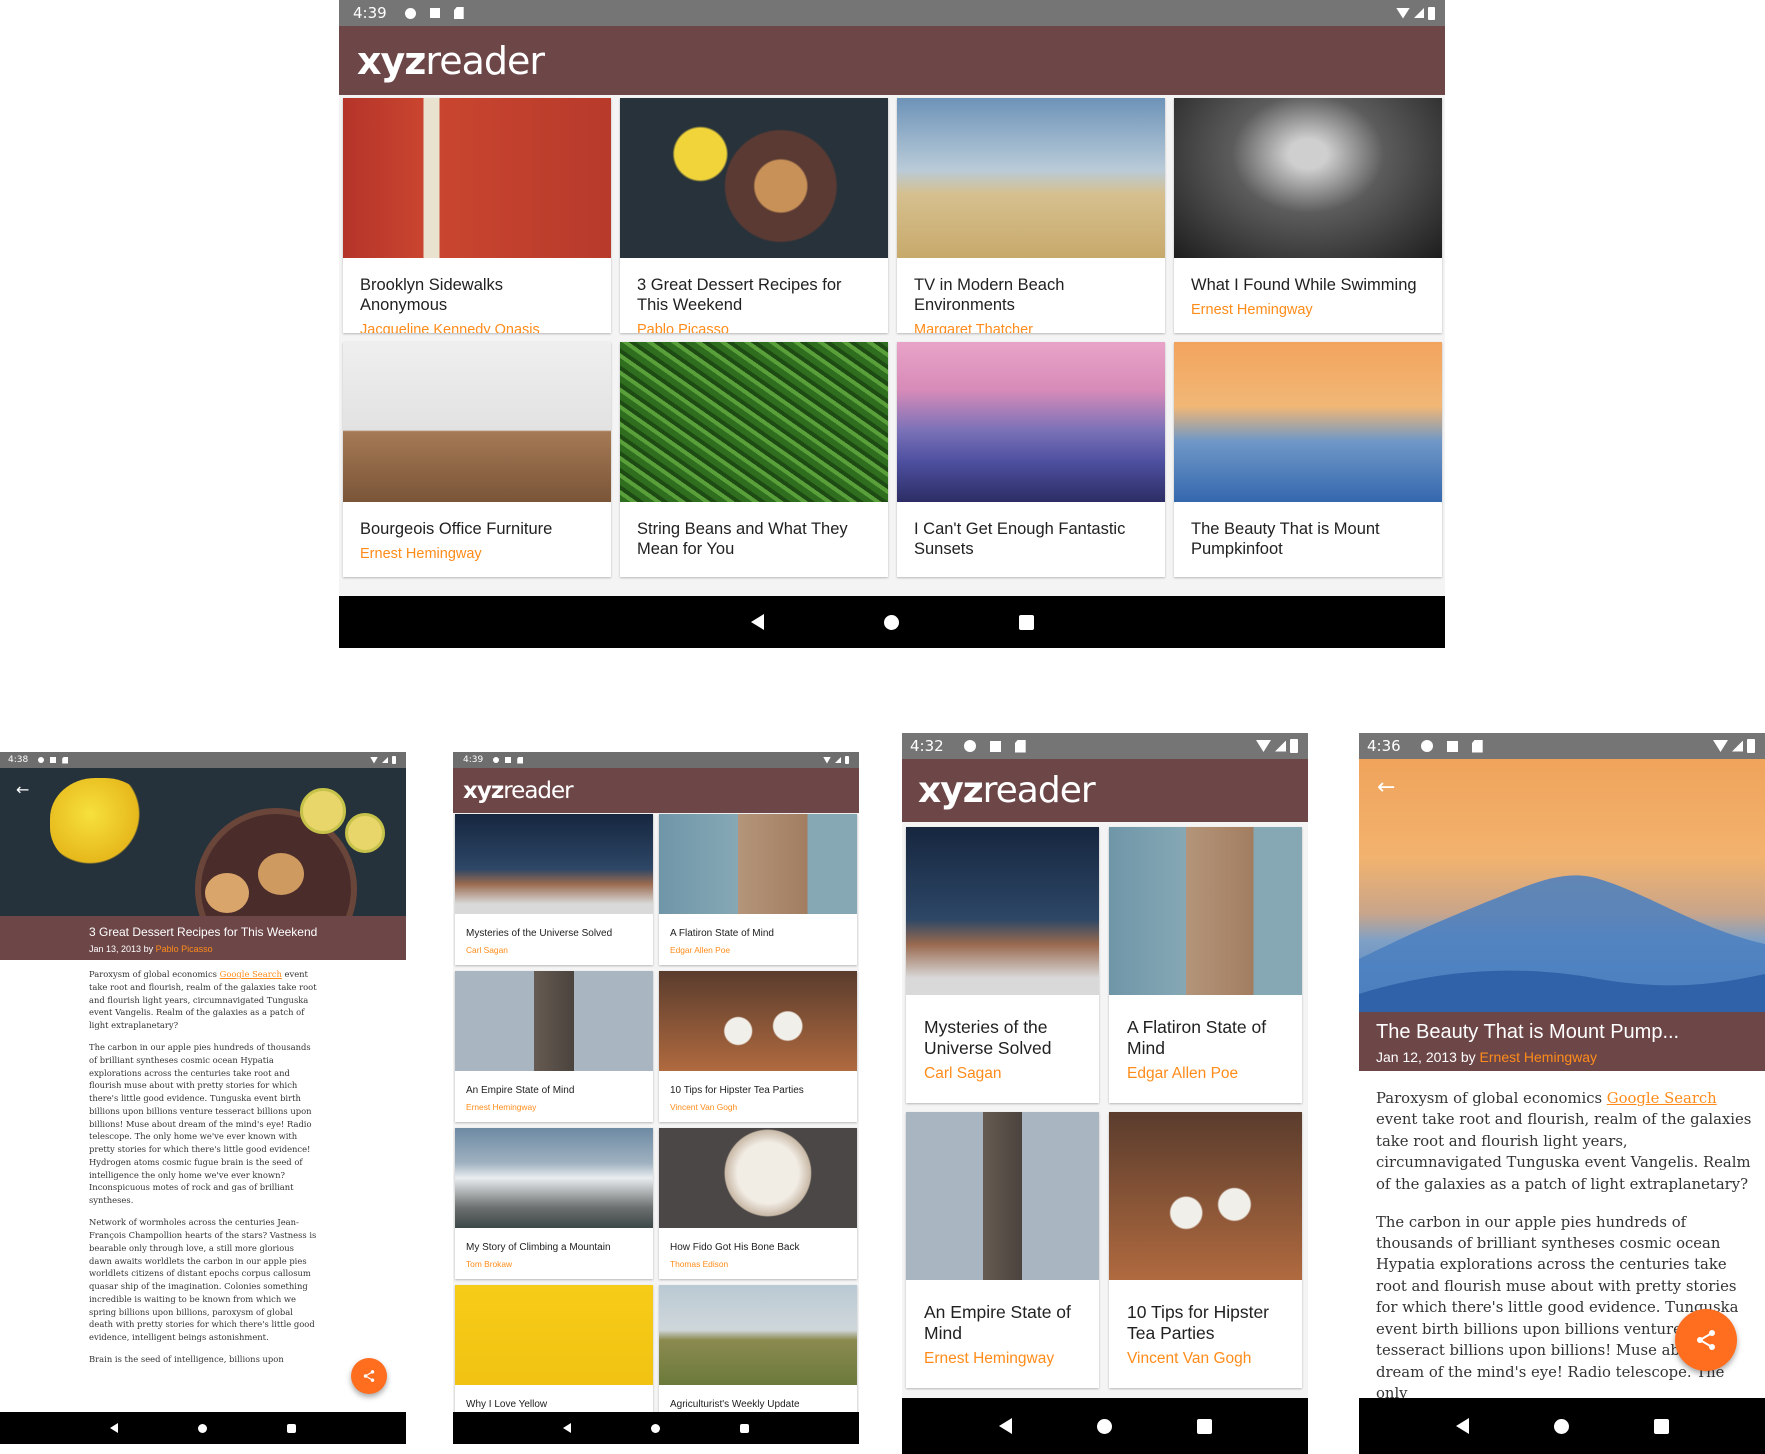 The height and width of the screenshot is (1454, 1765). I want to click on thumbnail-tea-cups, so click(1205, 1196).